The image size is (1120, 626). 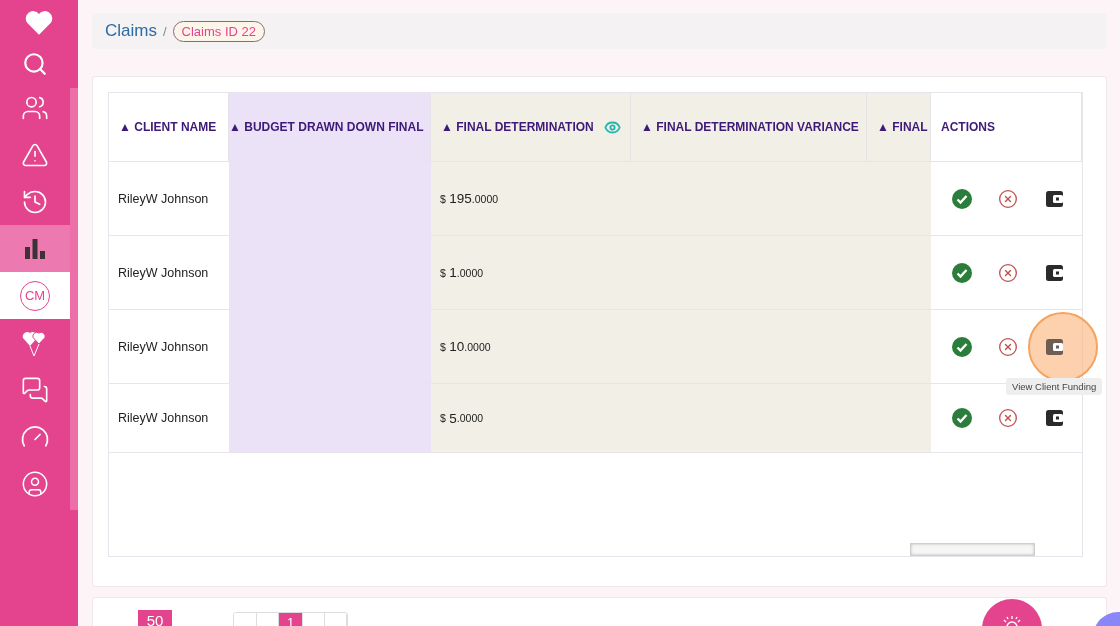 I want to click on heart-logo-icon, so click(x=39, y=22).